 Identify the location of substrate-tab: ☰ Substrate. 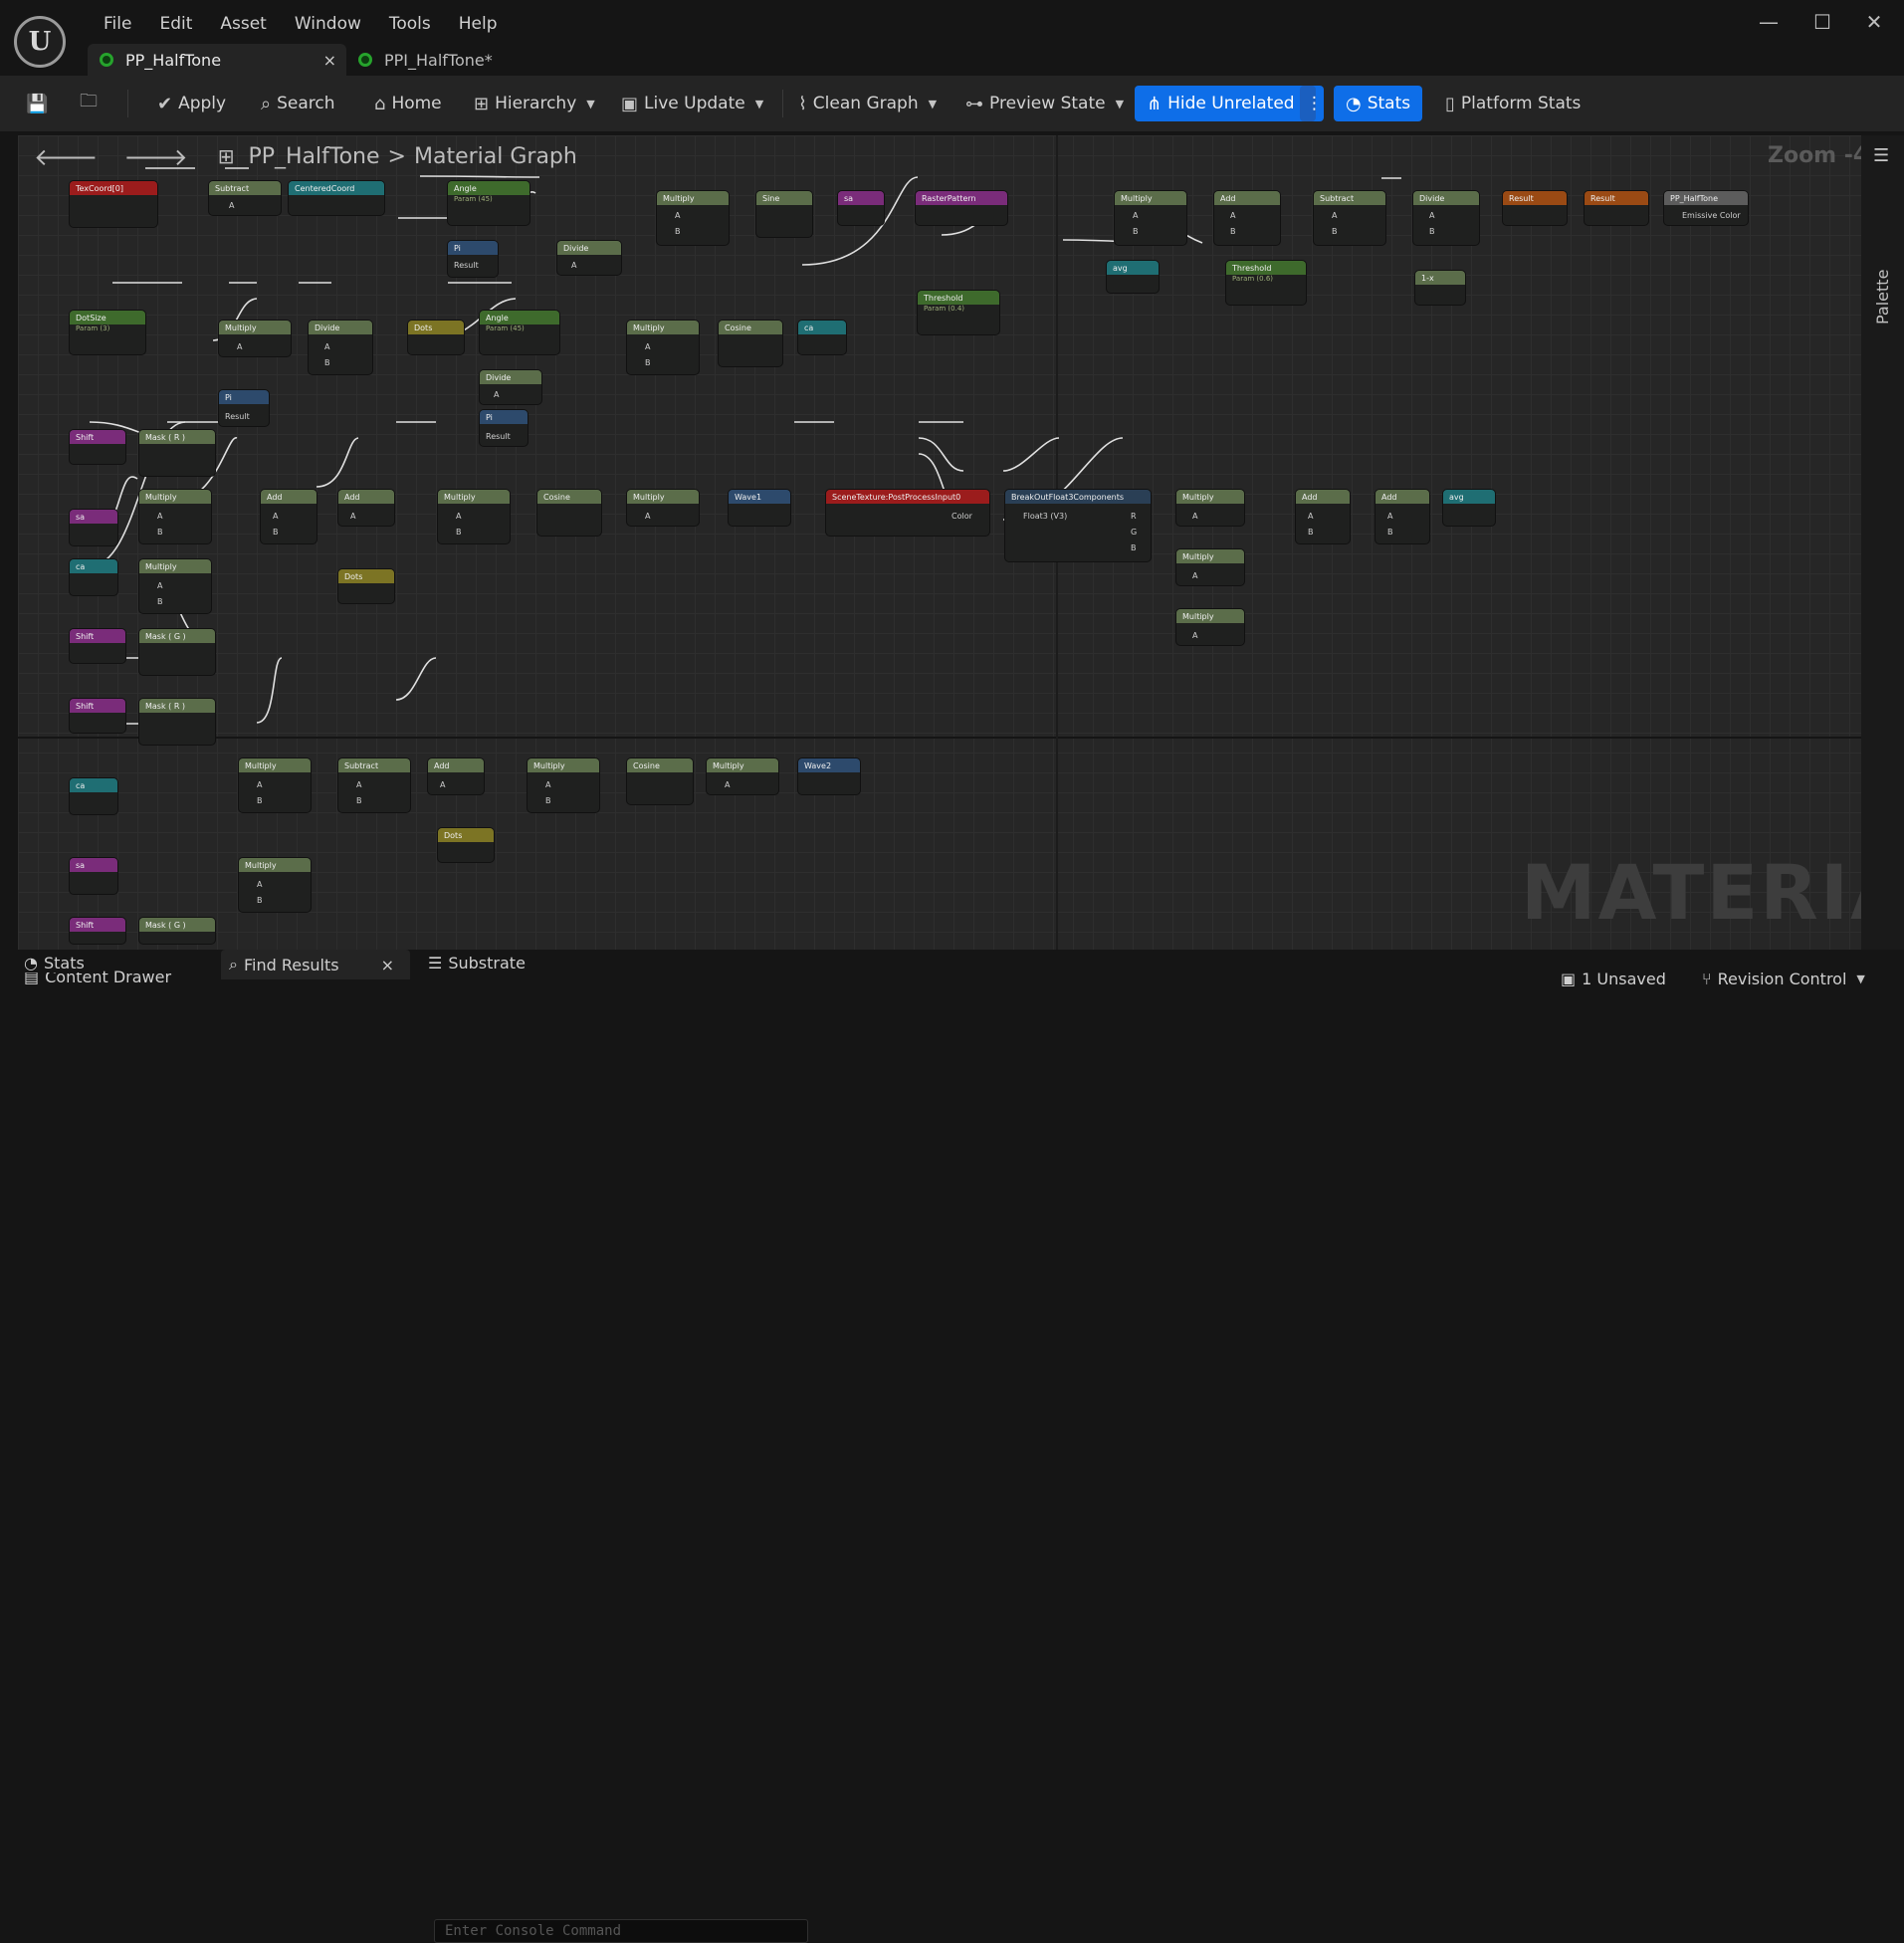
(477, 963).